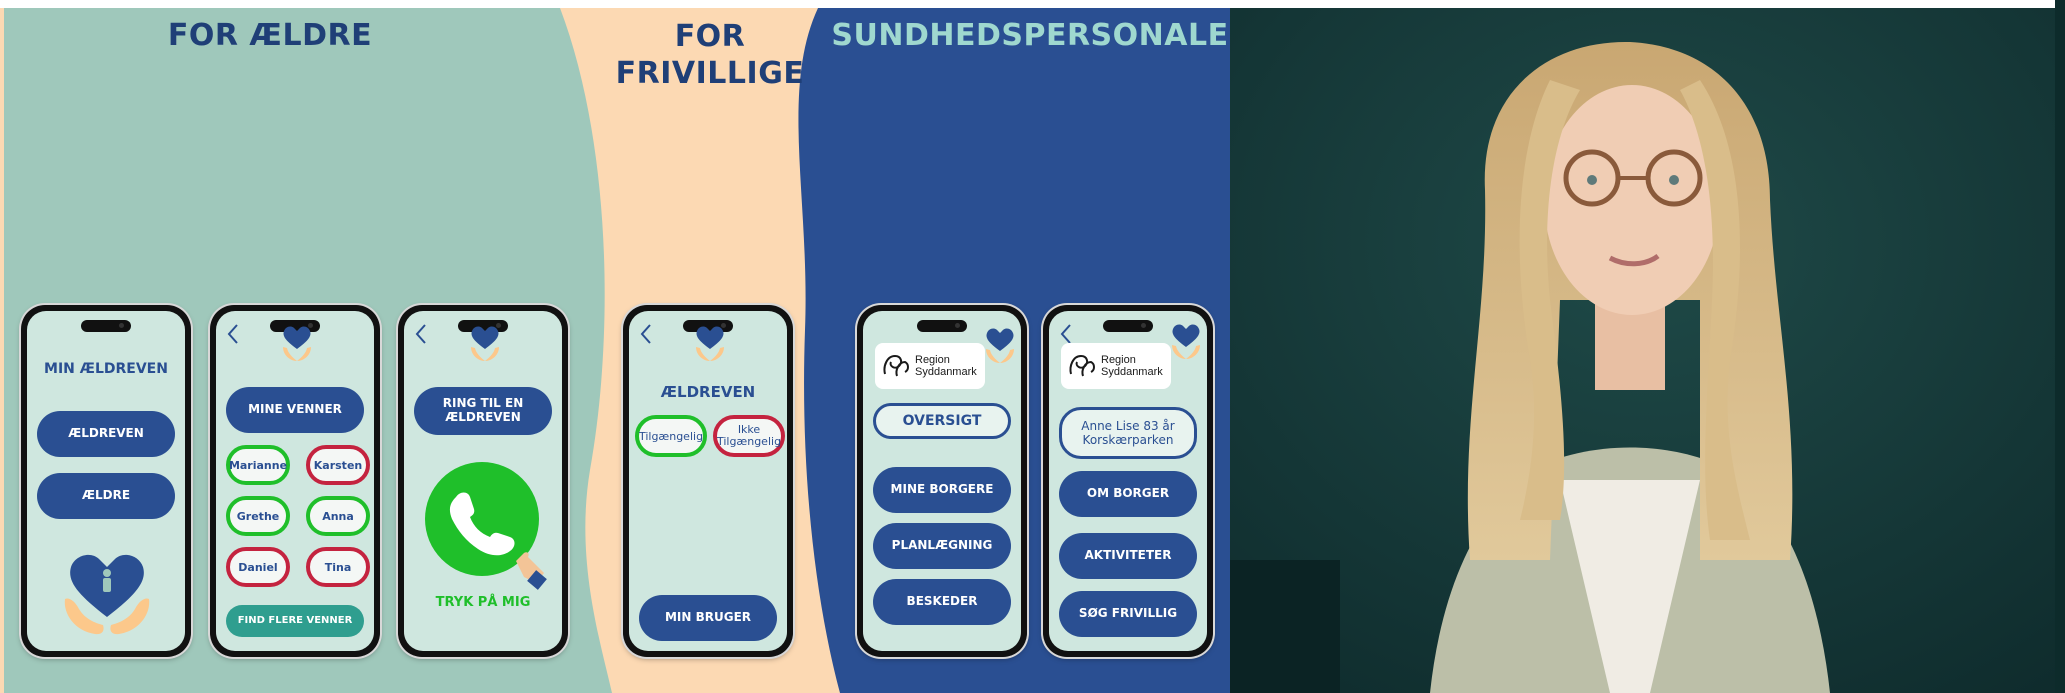  What do you see at coordinates (270, 35) in the screenshot?
I see `title-aeldre: FOR ÆLDRE` at bounding box center [270, 35].